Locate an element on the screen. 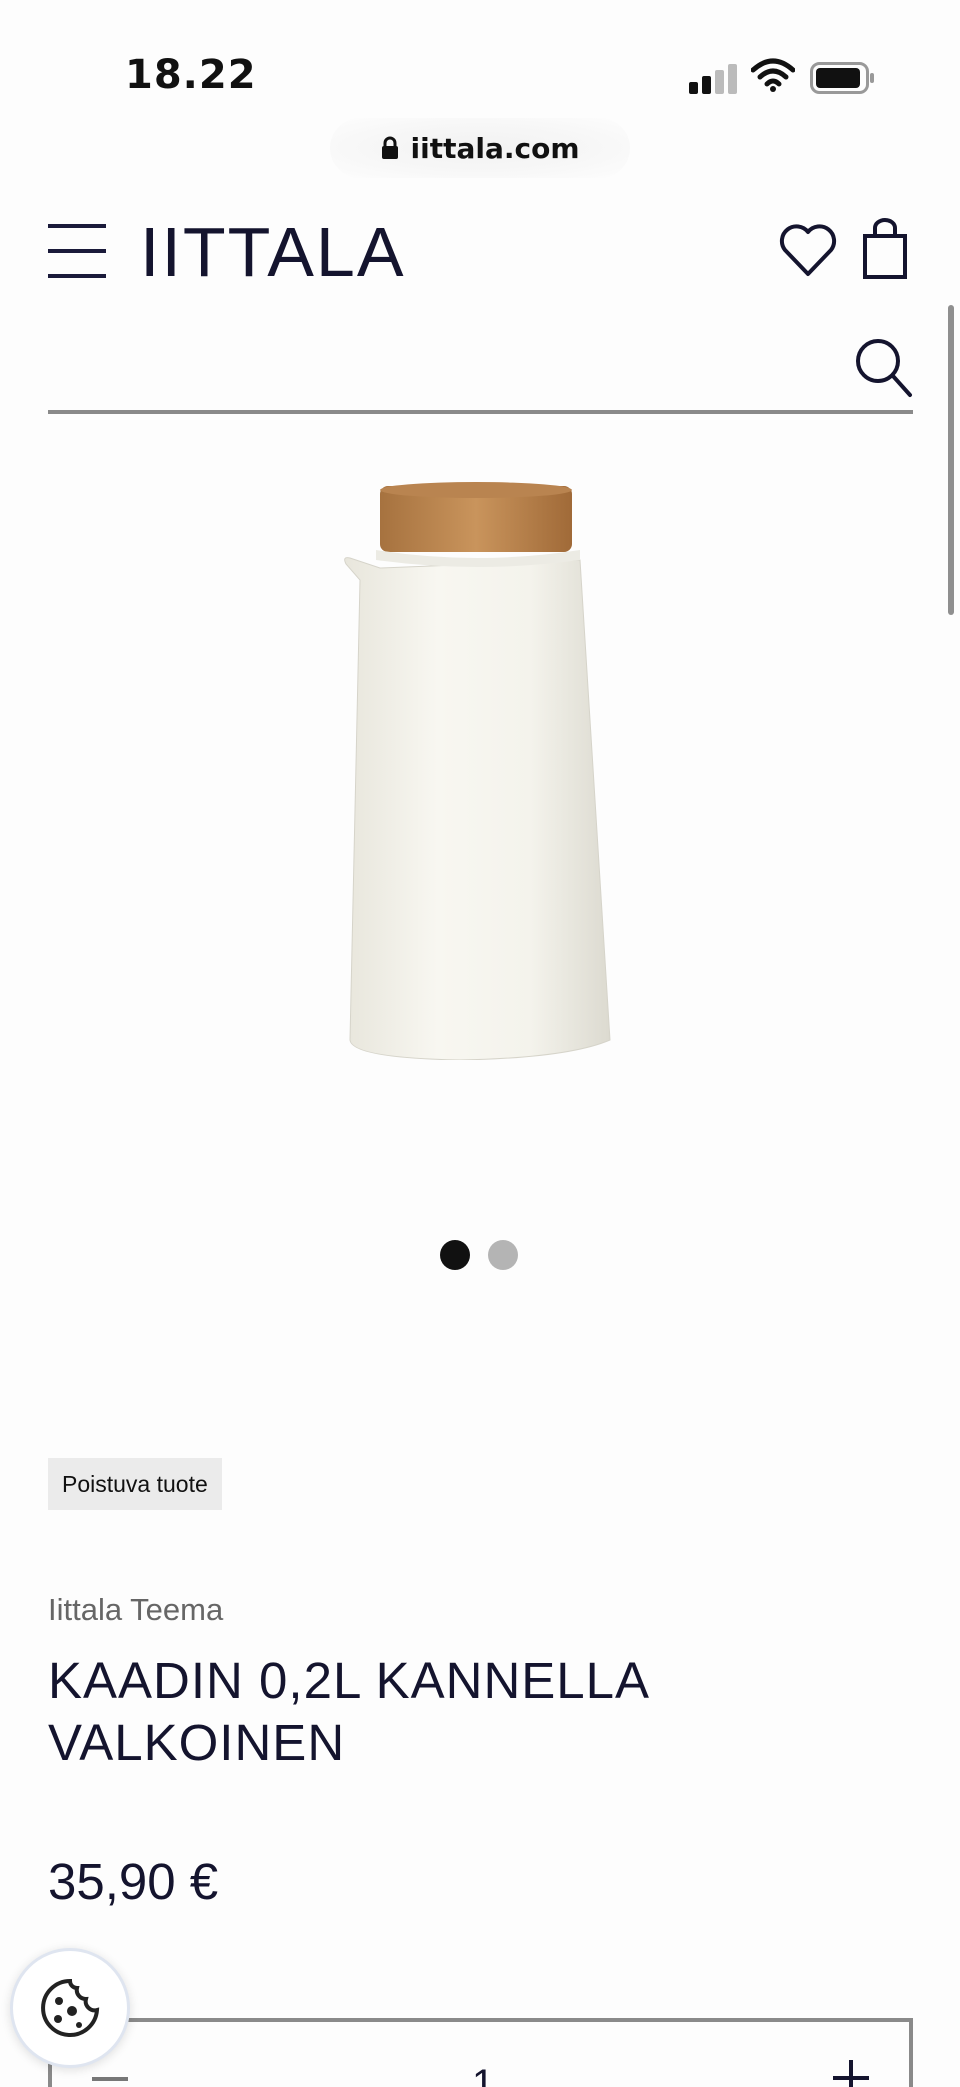 Image resolution: width=960 pixels, height=2087 pixels. site-logo: IITTALA is located at coordinates (273, 252).